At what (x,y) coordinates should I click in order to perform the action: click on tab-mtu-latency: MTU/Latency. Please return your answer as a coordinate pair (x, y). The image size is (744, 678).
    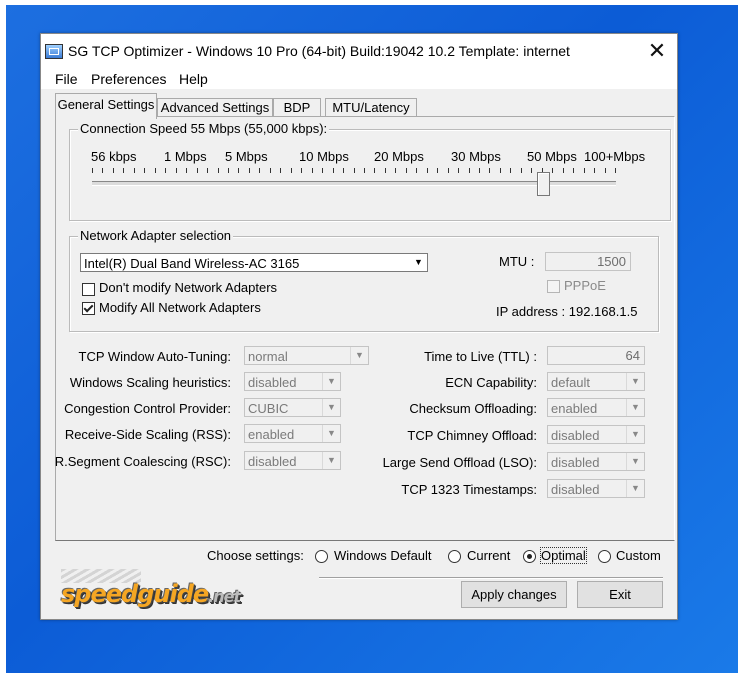
    Looking at the image, I should click on (371, 108).